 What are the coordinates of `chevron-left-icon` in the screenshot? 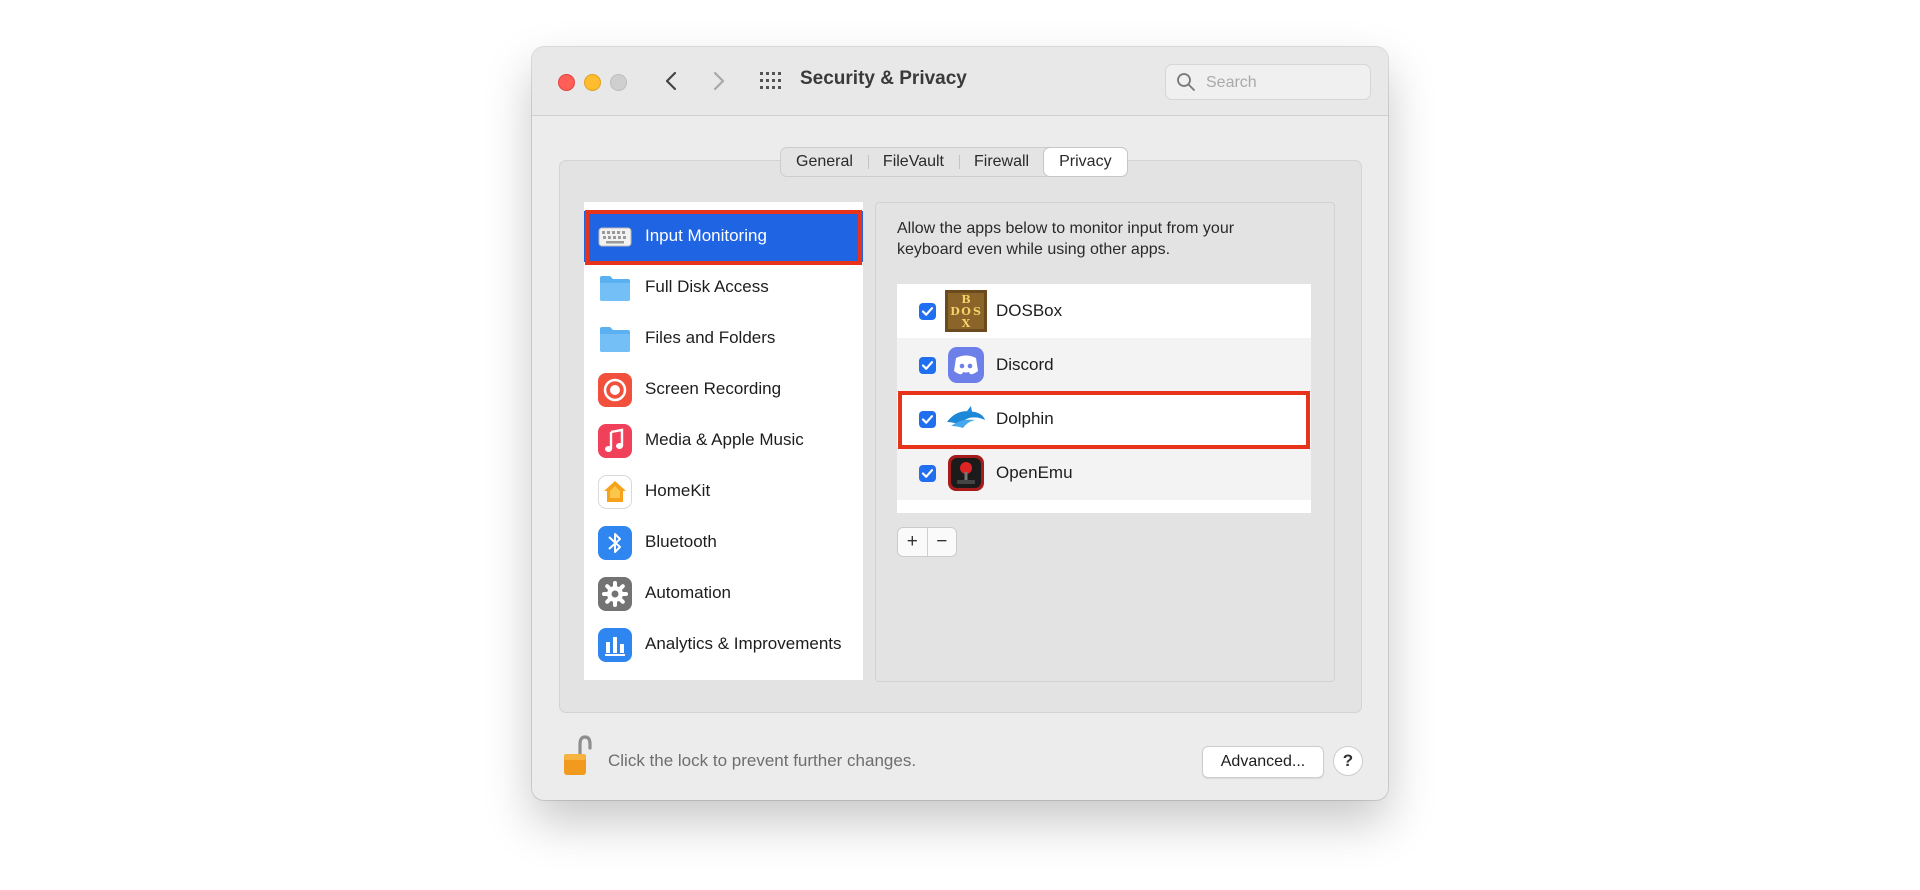 It's located at (671, 81).